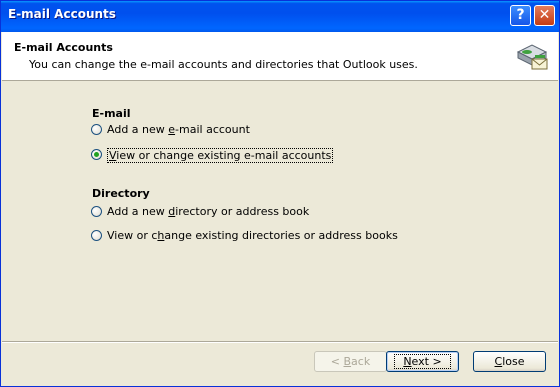  I want to click on radio-add-directory: Add a new directory or address book, so click(200, 213).